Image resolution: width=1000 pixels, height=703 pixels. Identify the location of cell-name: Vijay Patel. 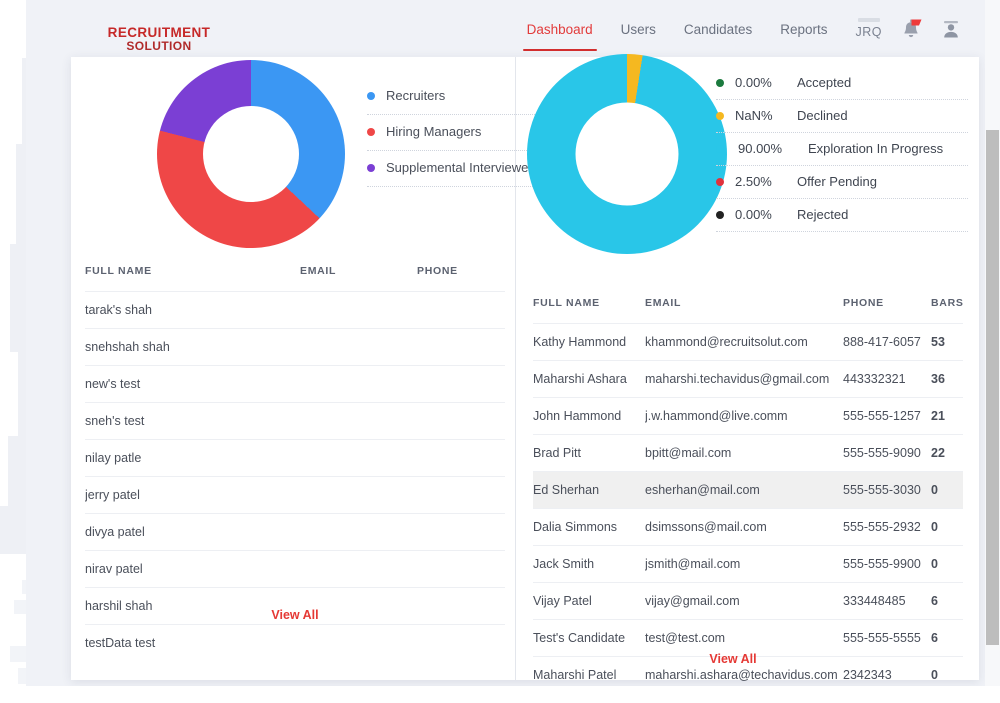
(589, 601).